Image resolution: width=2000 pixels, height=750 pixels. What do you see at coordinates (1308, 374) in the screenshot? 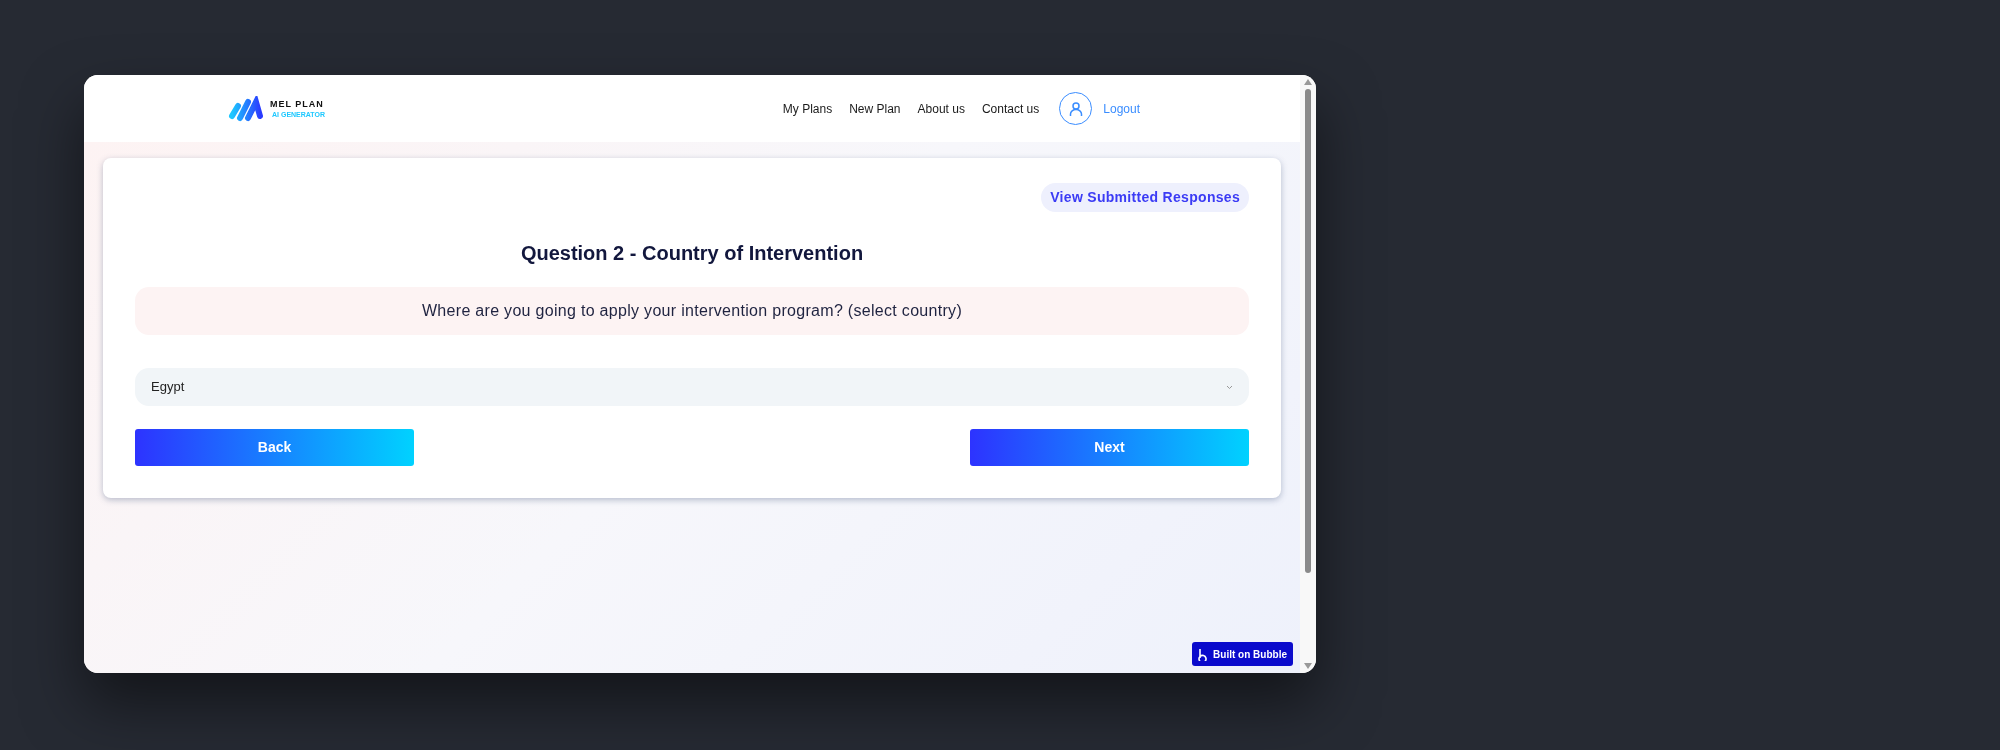
I see `scrollbar` at bounding box center [1308, 374].